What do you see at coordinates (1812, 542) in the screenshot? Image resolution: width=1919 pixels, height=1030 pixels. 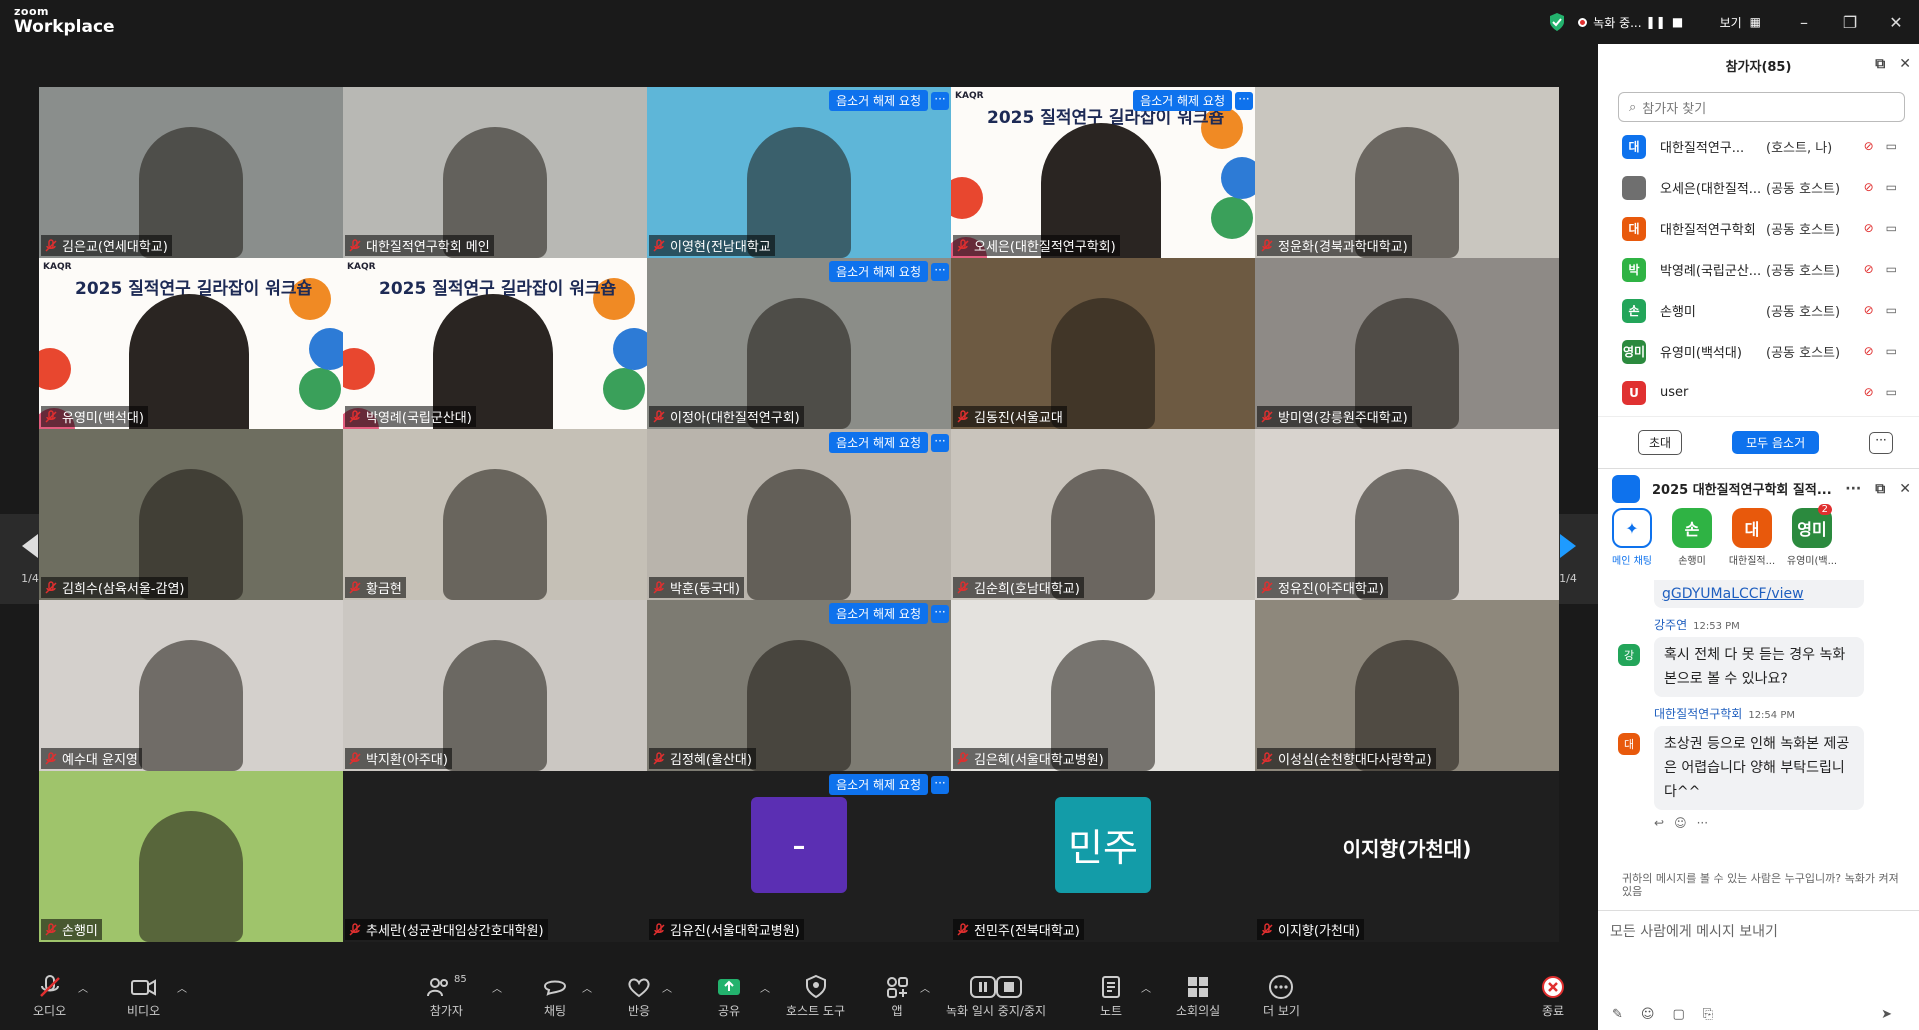 I see `chat-tab: 영미 유영미(백... 2` at bounding box center [1812, 542].